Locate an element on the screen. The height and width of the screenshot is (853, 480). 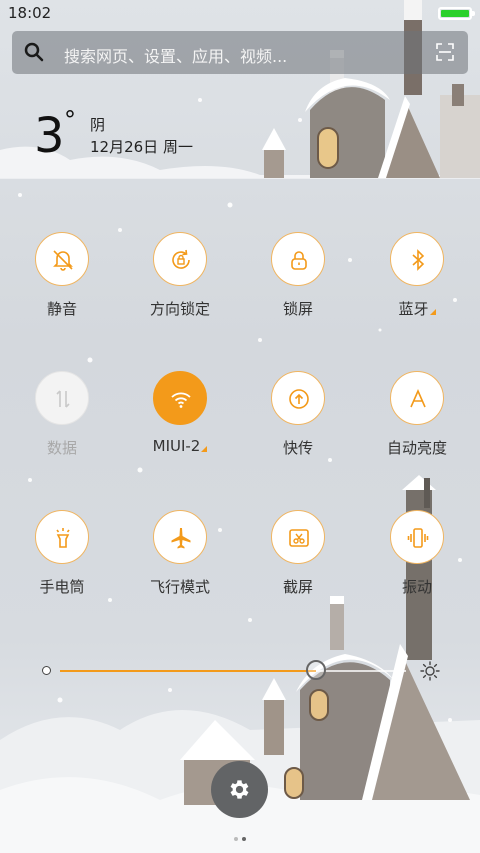
auto-brightness-icon is located at coordinates (417, 398).